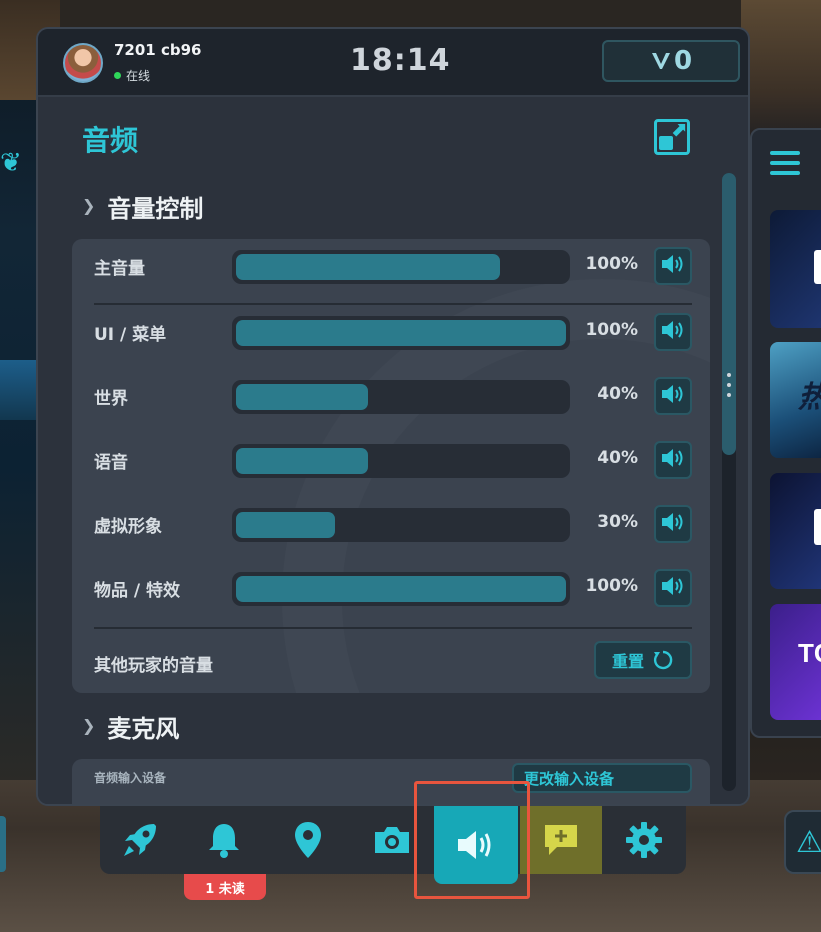 This screenshot has height=932, width=821. What do you see at coordinates (602, 778) in the screenshot?
I see `input-device-select: 更改输入设备` at bounding box center [602, 778].